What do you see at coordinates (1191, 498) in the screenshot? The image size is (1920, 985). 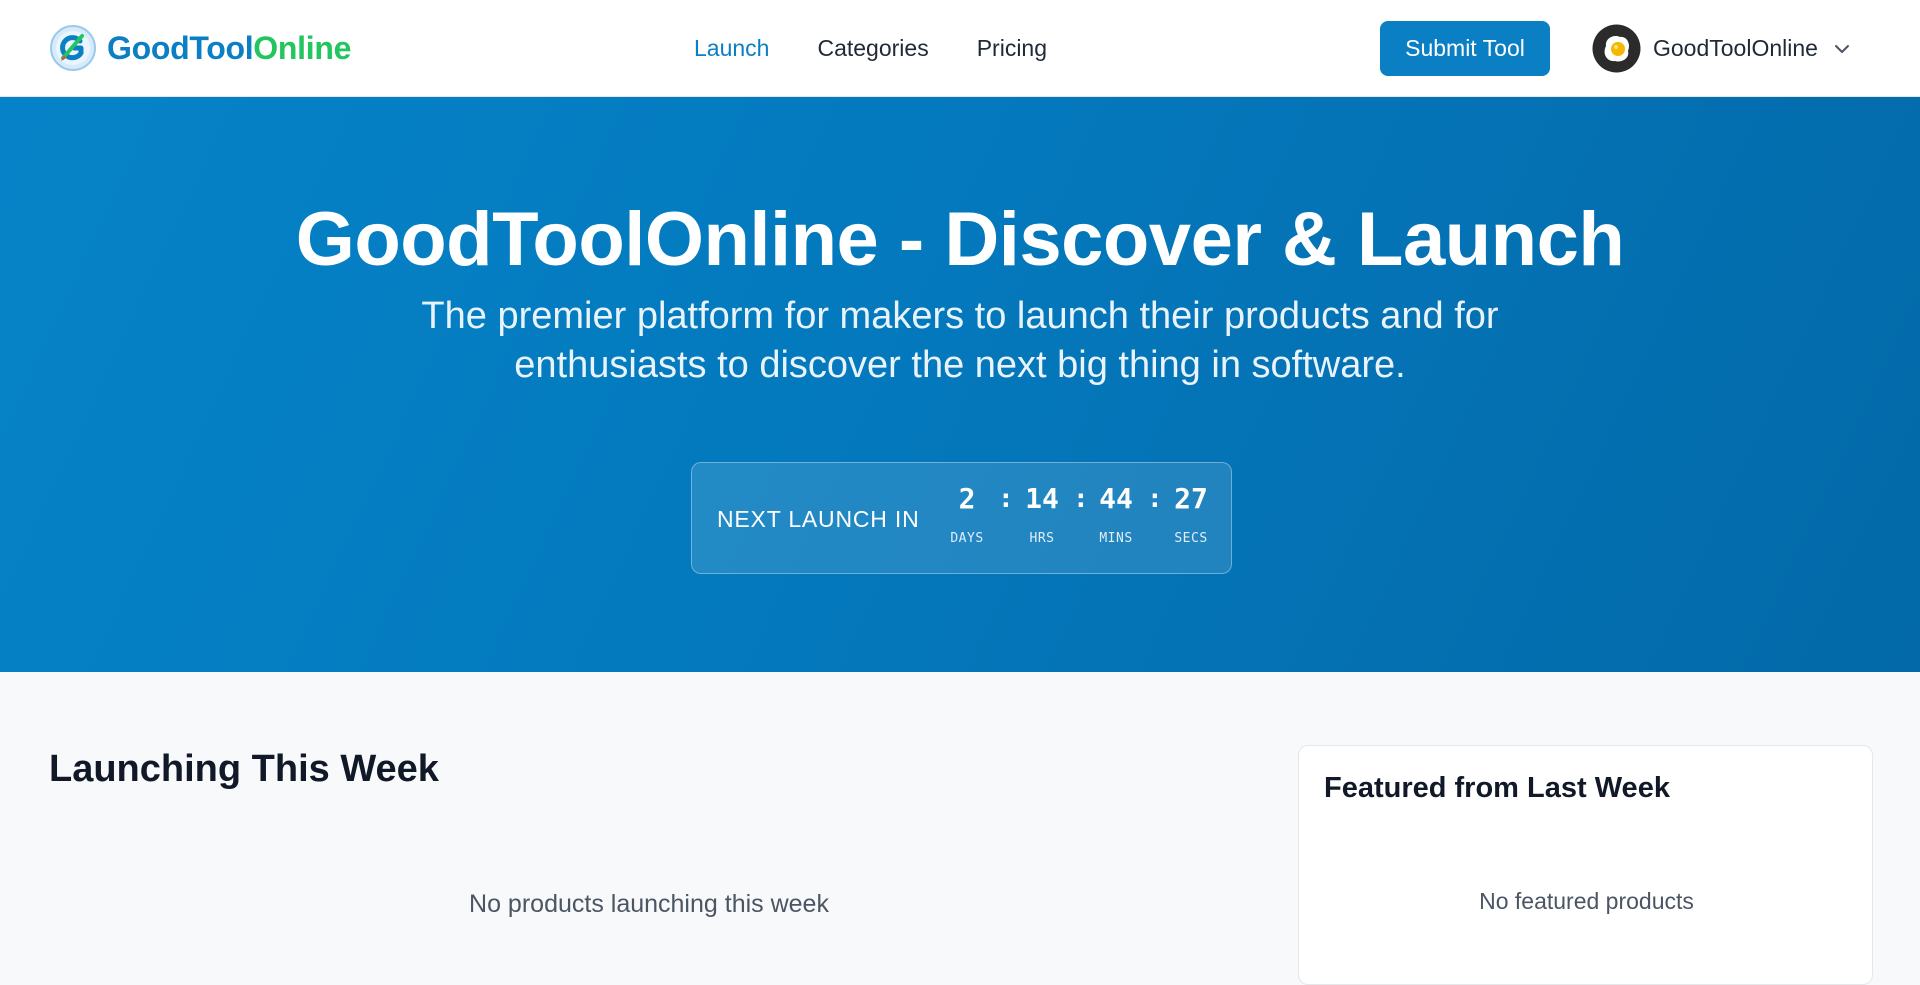 I see `countdown-seconds-value: 27` at bounding box center [1191, 498].